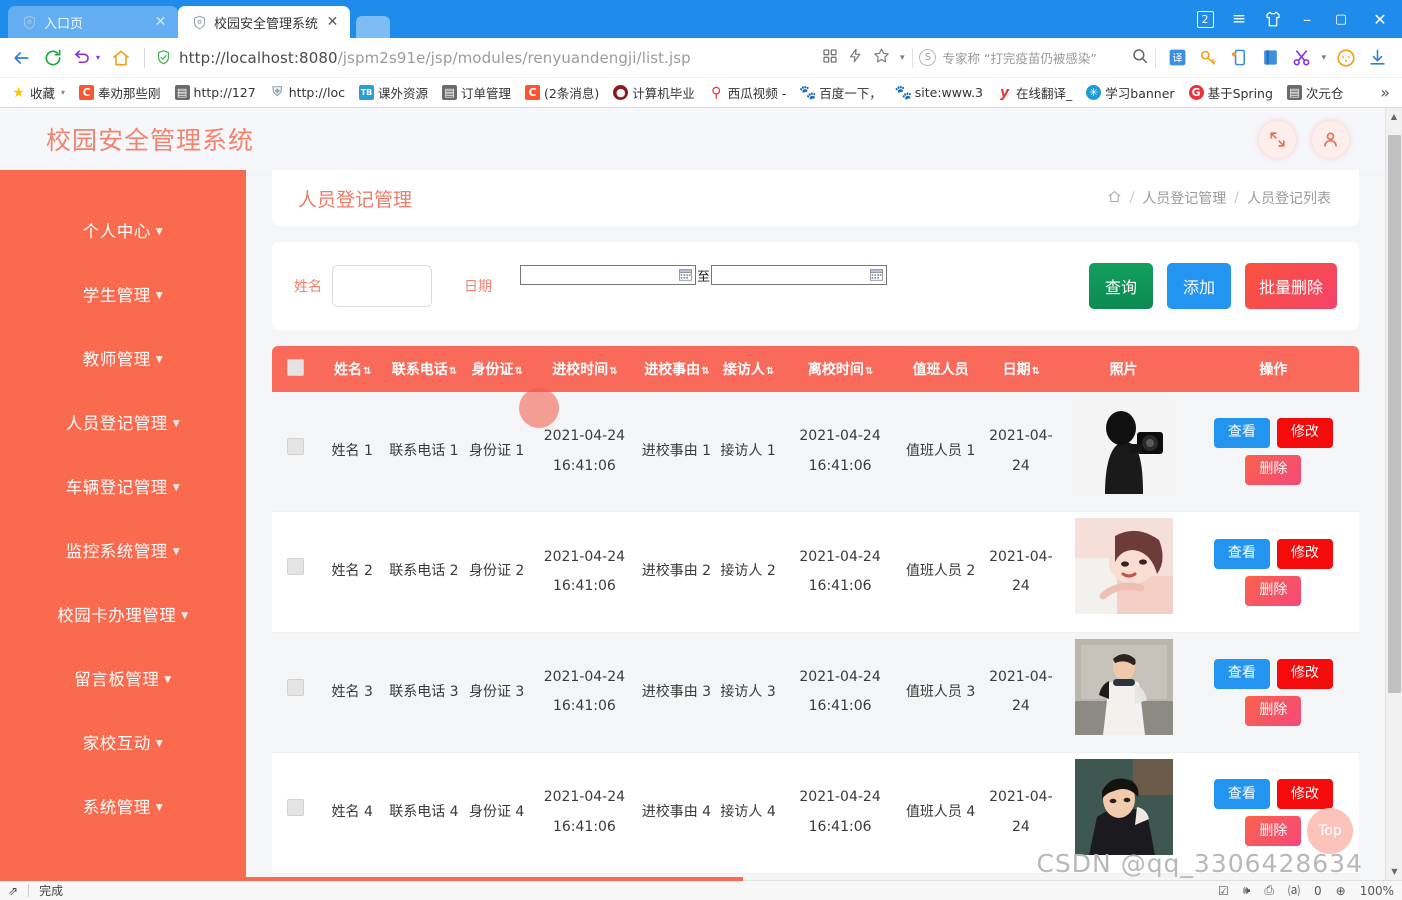  What do you see at coordinates (1346, 58) in the screenshot?
I see `smiley-icon` at bounding box center [1346, 58].